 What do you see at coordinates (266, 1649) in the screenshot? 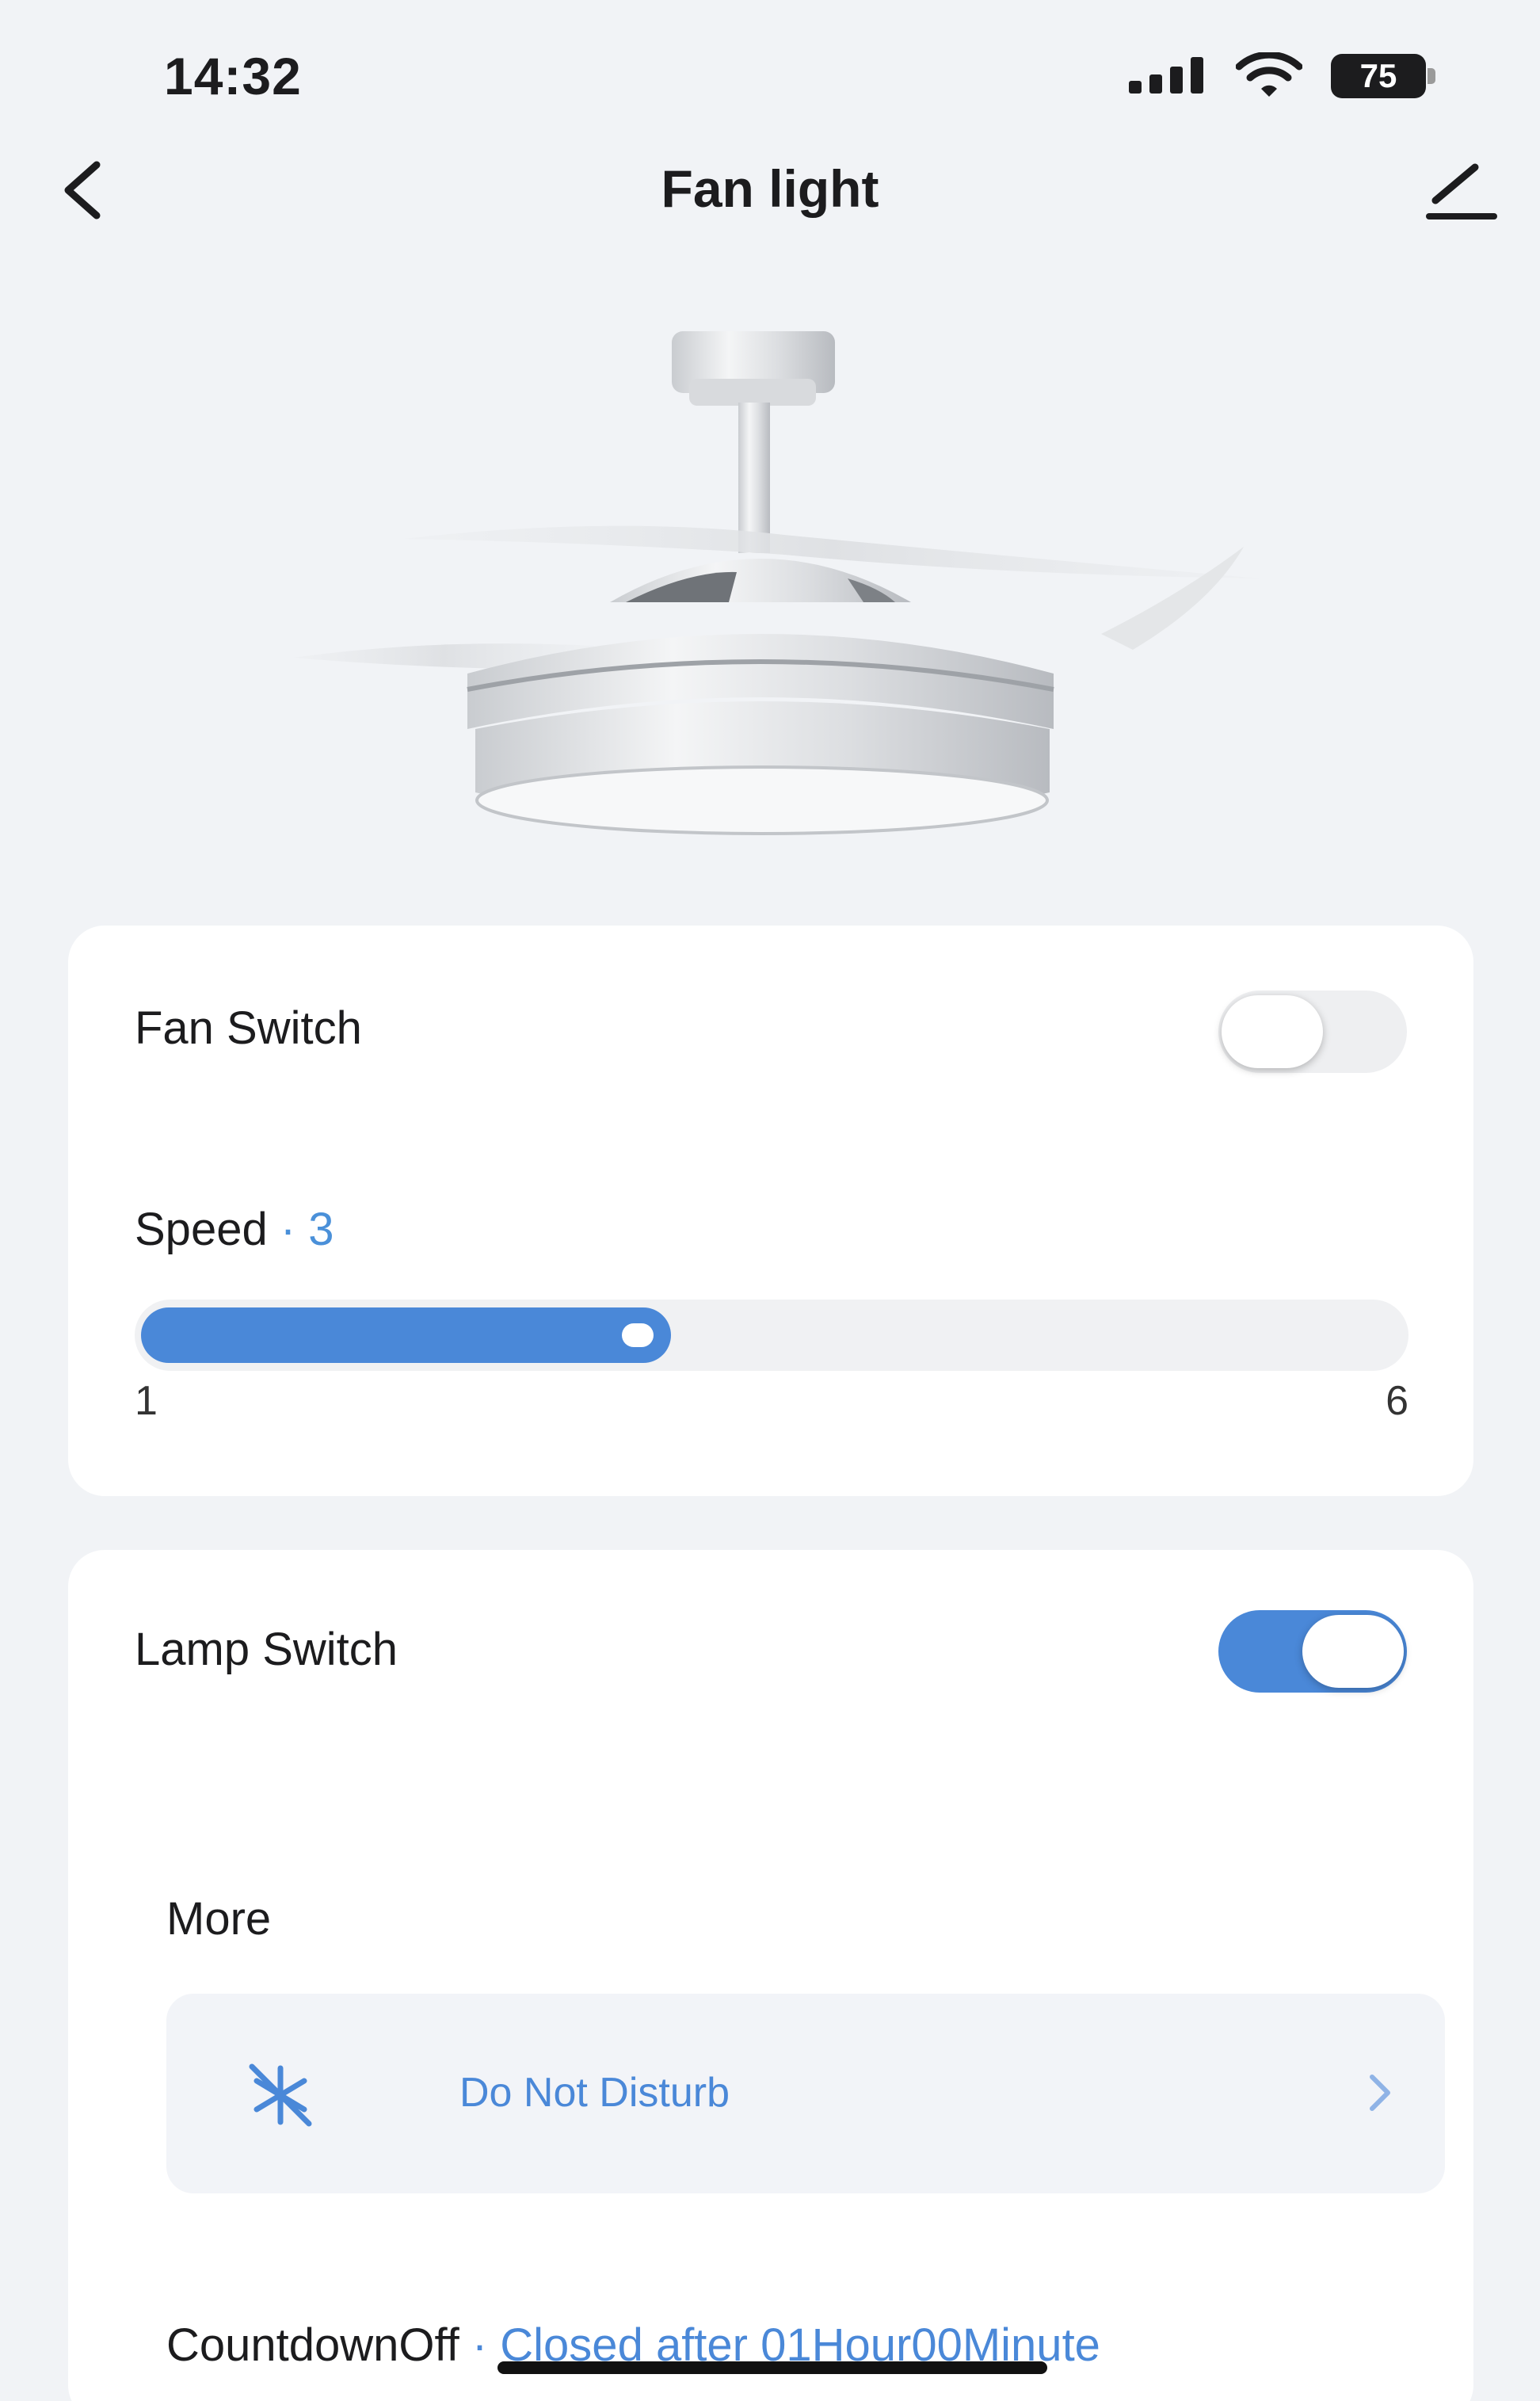
I see `lamp-switch-label: Lamp Switch` at bounding box center [266, 1649].